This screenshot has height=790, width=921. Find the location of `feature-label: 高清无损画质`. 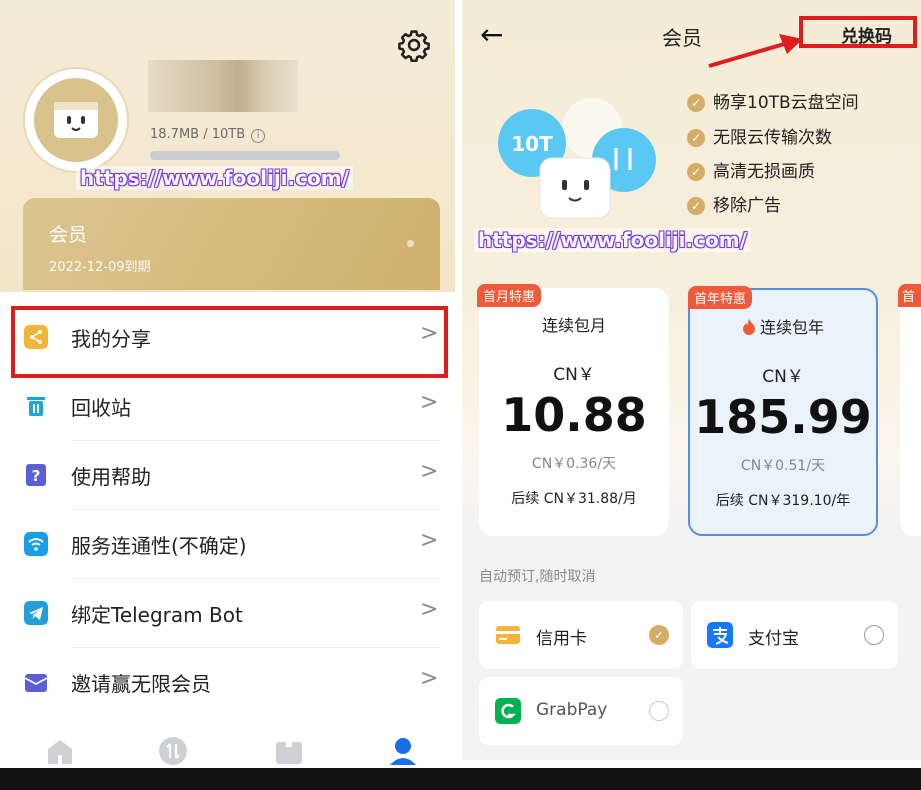

feature-label: 高清无损画质 is located at coordinates (764, 172).